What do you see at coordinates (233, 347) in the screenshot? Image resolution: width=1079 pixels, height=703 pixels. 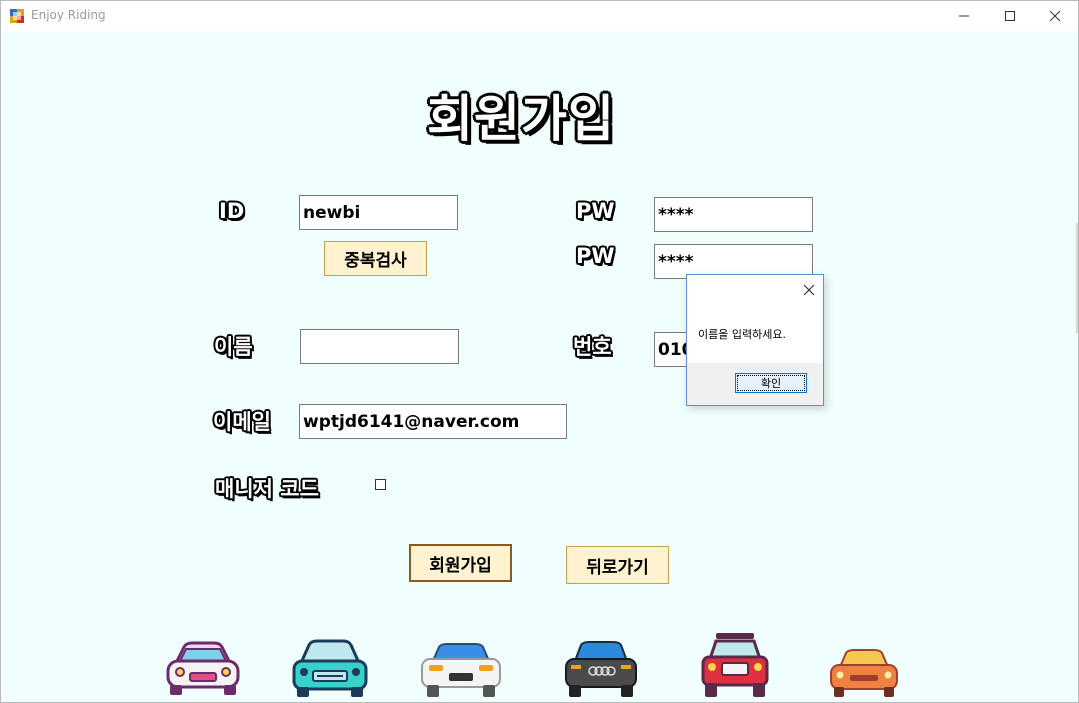 I see `name-label: 이름` at bounding box center [233, 347].